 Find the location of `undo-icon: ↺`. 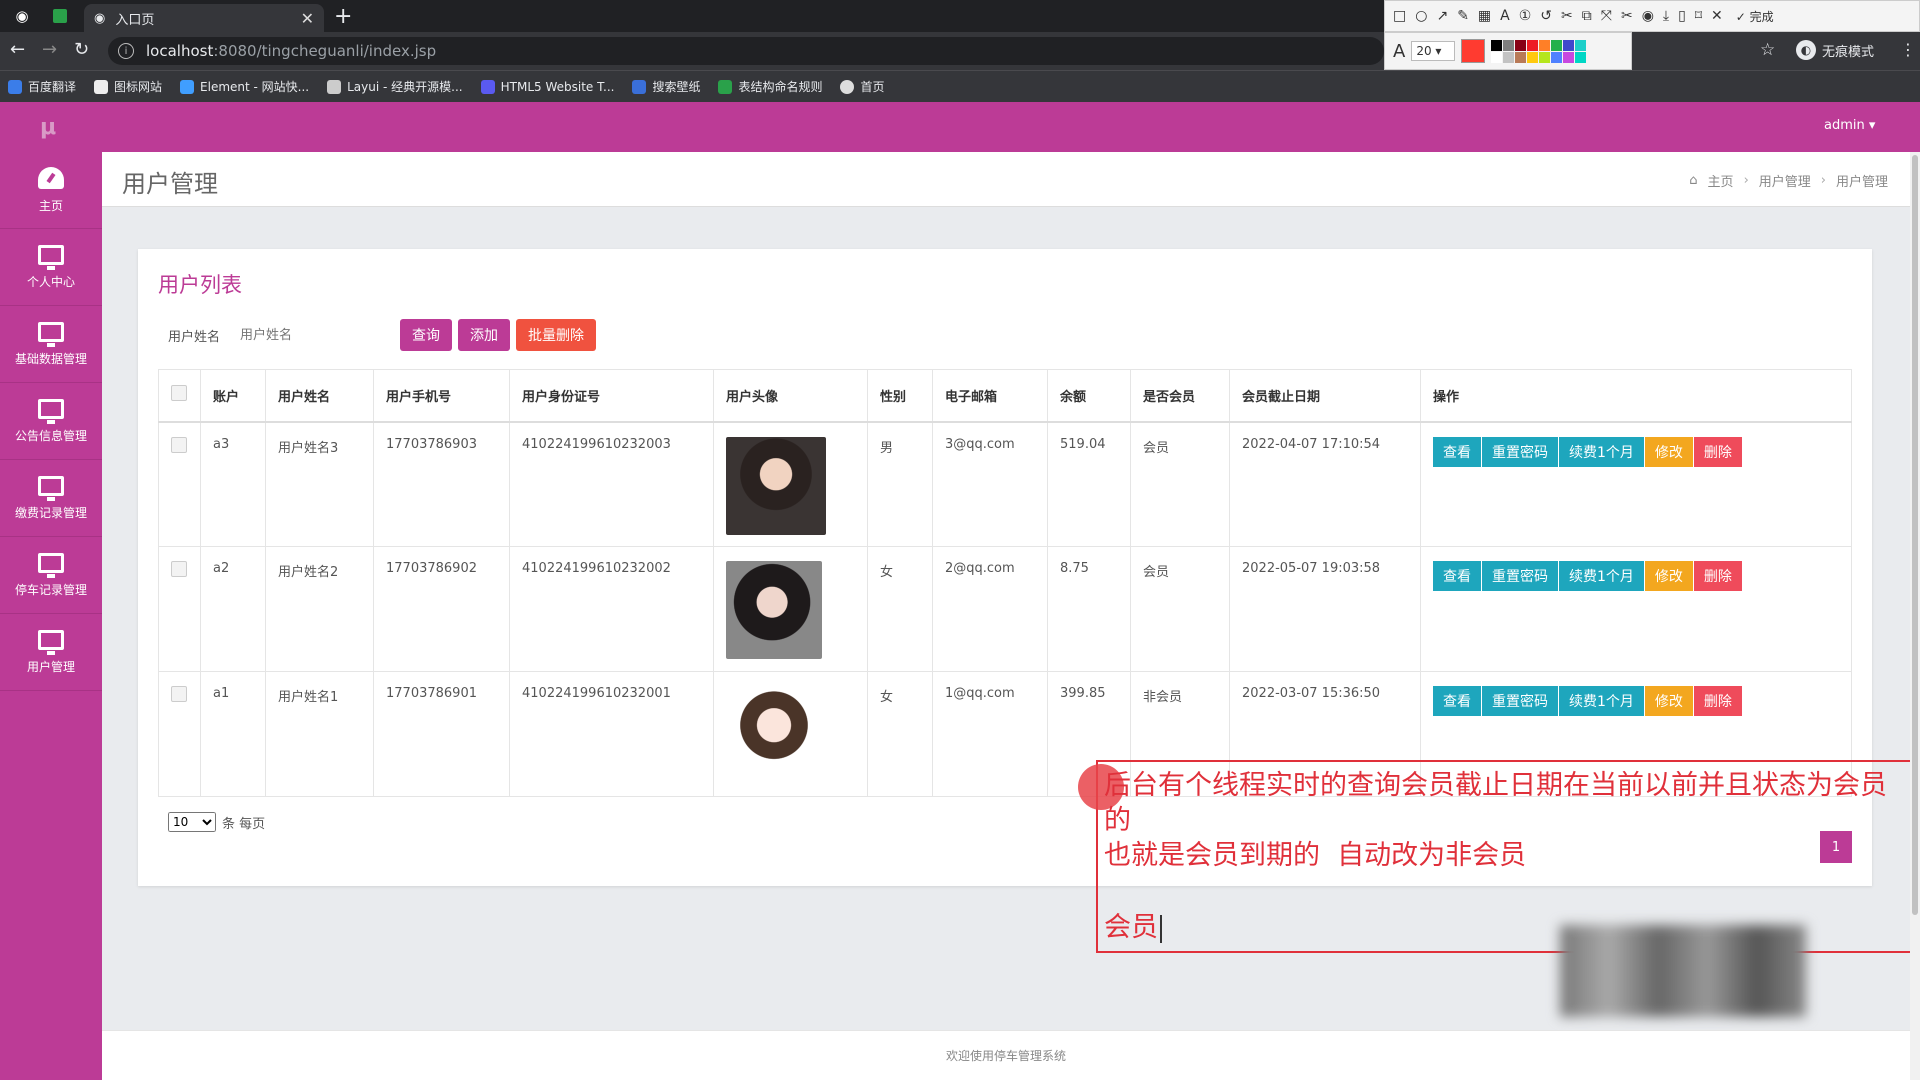

undo-icon: ↺ is located at coordinates (1546, 16).